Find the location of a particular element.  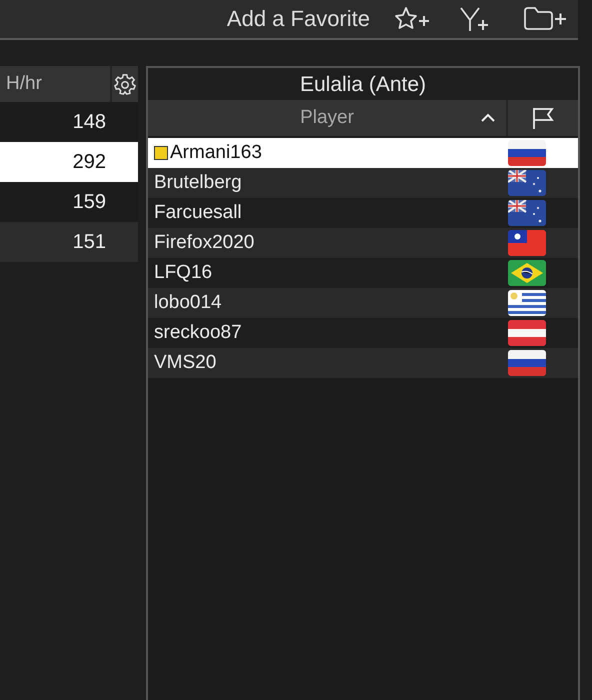

table-cell: 151 is located at coordinates (89, 242).